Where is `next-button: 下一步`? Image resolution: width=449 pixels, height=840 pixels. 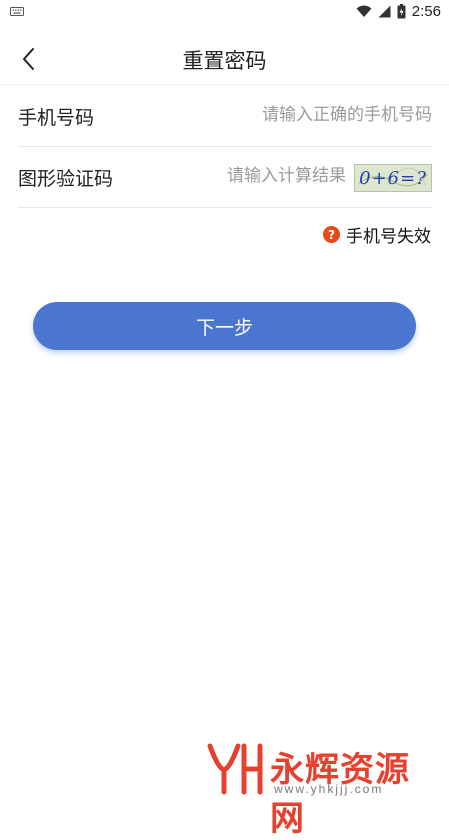 next-button: 下一步 is located at coordinates (224, 326).